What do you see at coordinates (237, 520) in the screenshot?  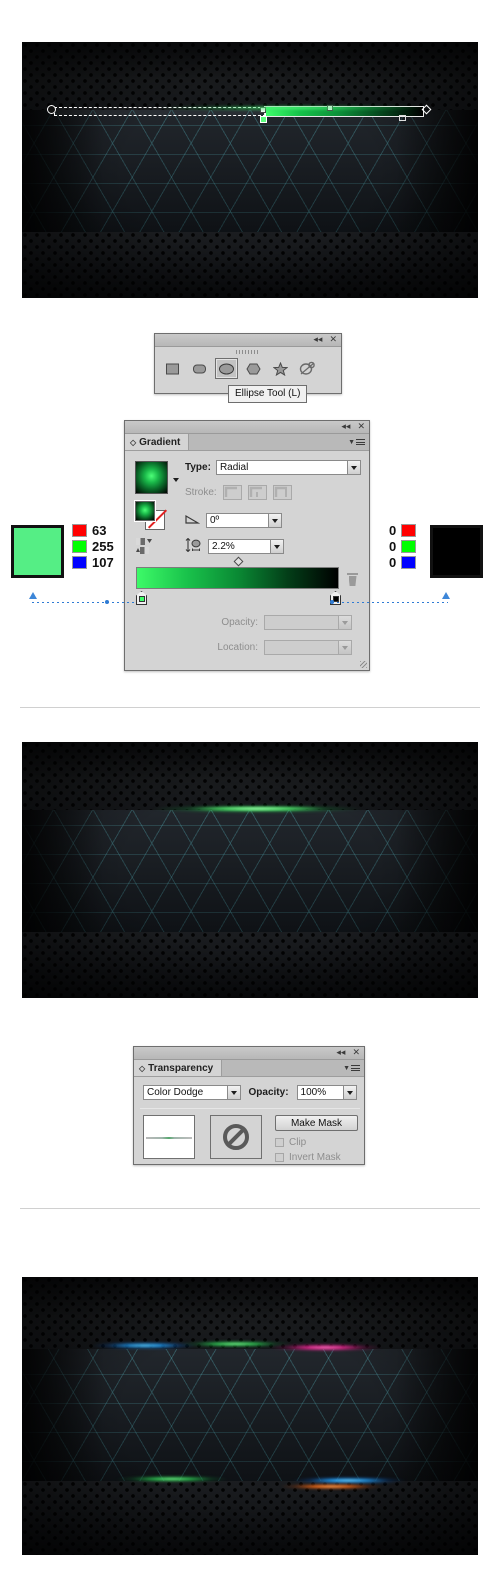 I see `gradient-angle-value: 0º` at bounding box center [237, 520].